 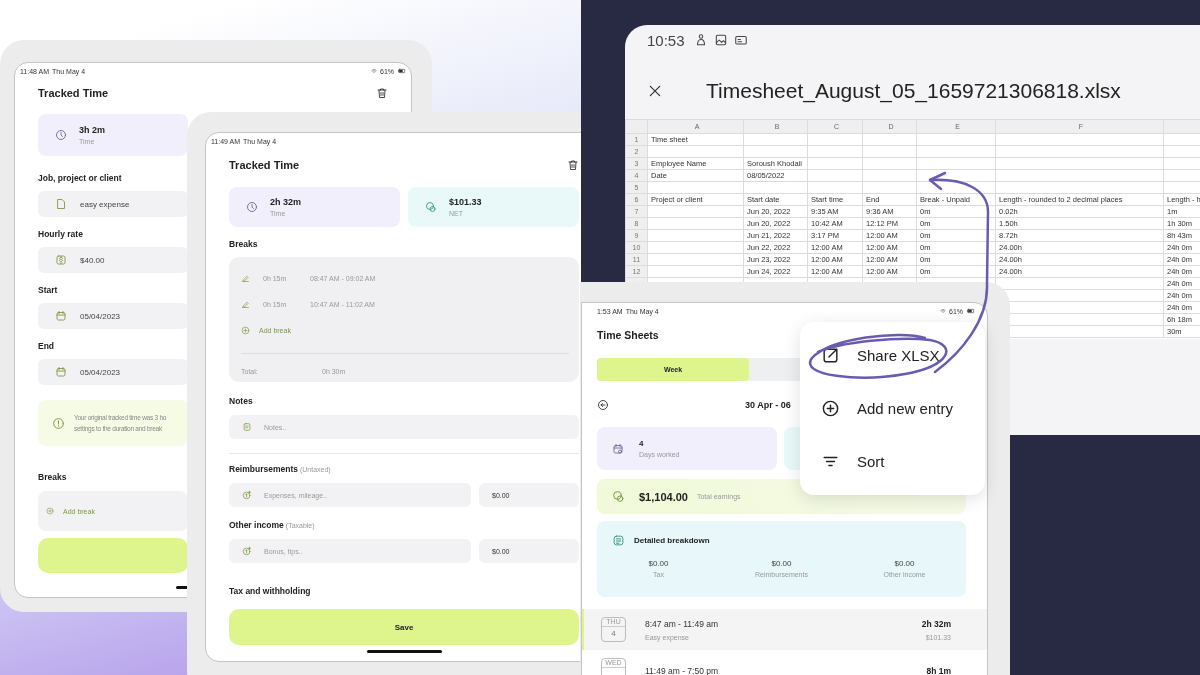 I want to click on time-range: 11:49 am - 7:50 pm, so click(x=682, y=670).